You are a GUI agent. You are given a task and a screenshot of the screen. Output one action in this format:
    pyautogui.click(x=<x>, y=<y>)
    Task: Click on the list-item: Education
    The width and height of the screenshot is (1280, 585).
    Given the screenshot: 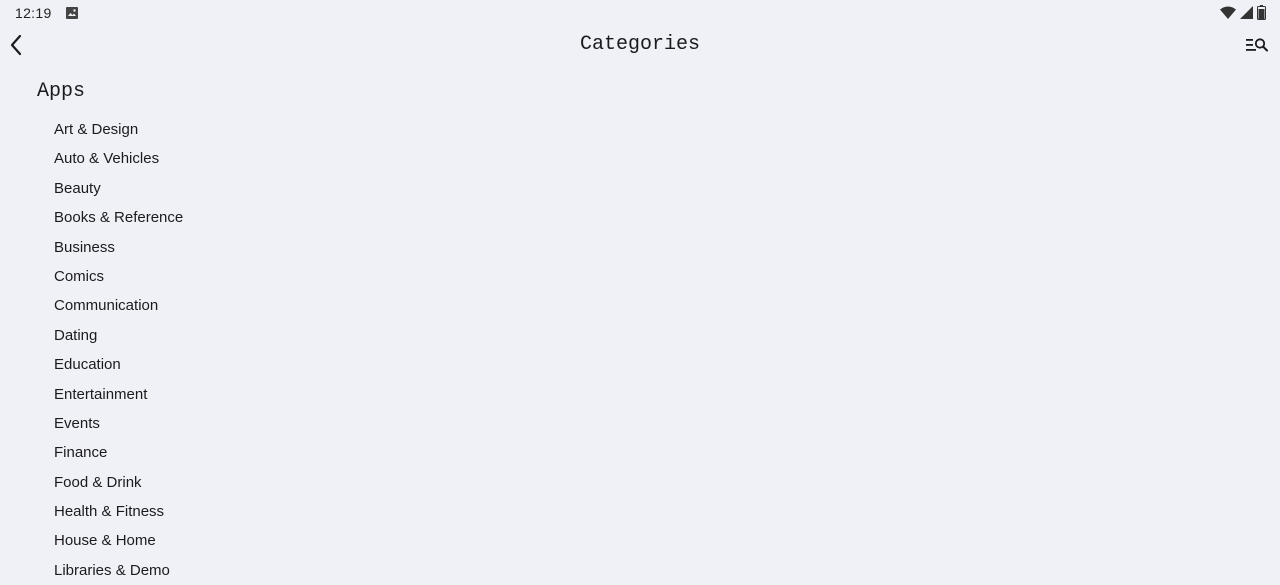 What is the action you would take?
    pyautogui.click(x=118, y=364)
    